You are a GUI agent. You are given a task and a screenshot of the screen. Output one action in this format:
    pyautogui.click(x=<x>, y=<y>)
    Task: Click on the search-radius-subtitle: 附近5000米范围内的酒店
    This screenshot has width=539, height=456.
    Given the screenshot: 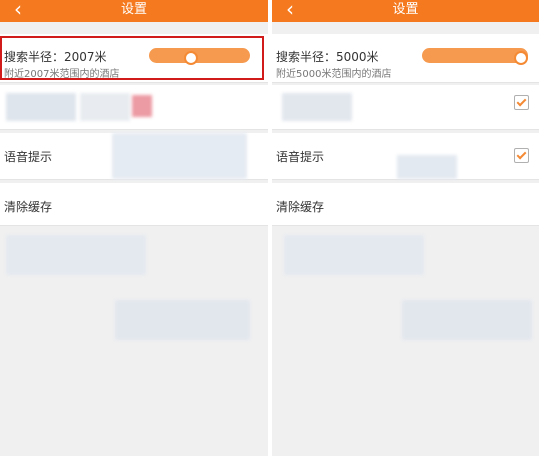 What is the action you would take?
    pyautogui.click(x=334, y=74)
    